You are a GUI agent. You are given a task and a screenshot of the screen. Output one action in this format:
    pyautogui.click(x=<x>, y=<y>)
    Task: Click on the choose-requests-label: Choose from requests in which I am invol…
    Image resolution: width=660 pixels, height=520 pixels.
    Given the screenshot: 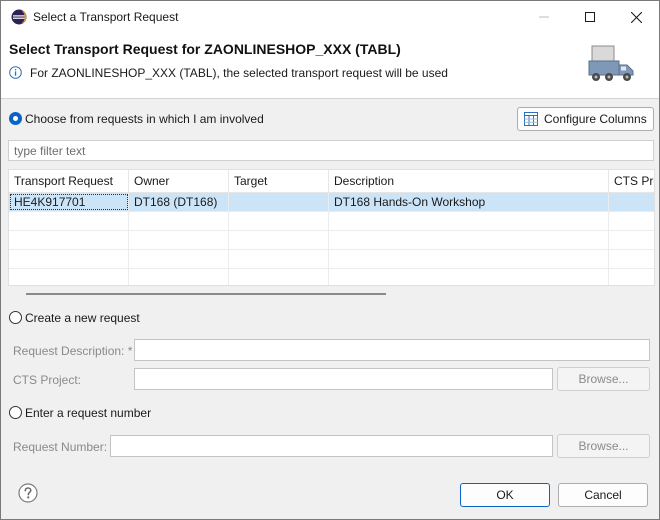 What is the action you would take?
    pyautogui.click(x=144, y=119)
    